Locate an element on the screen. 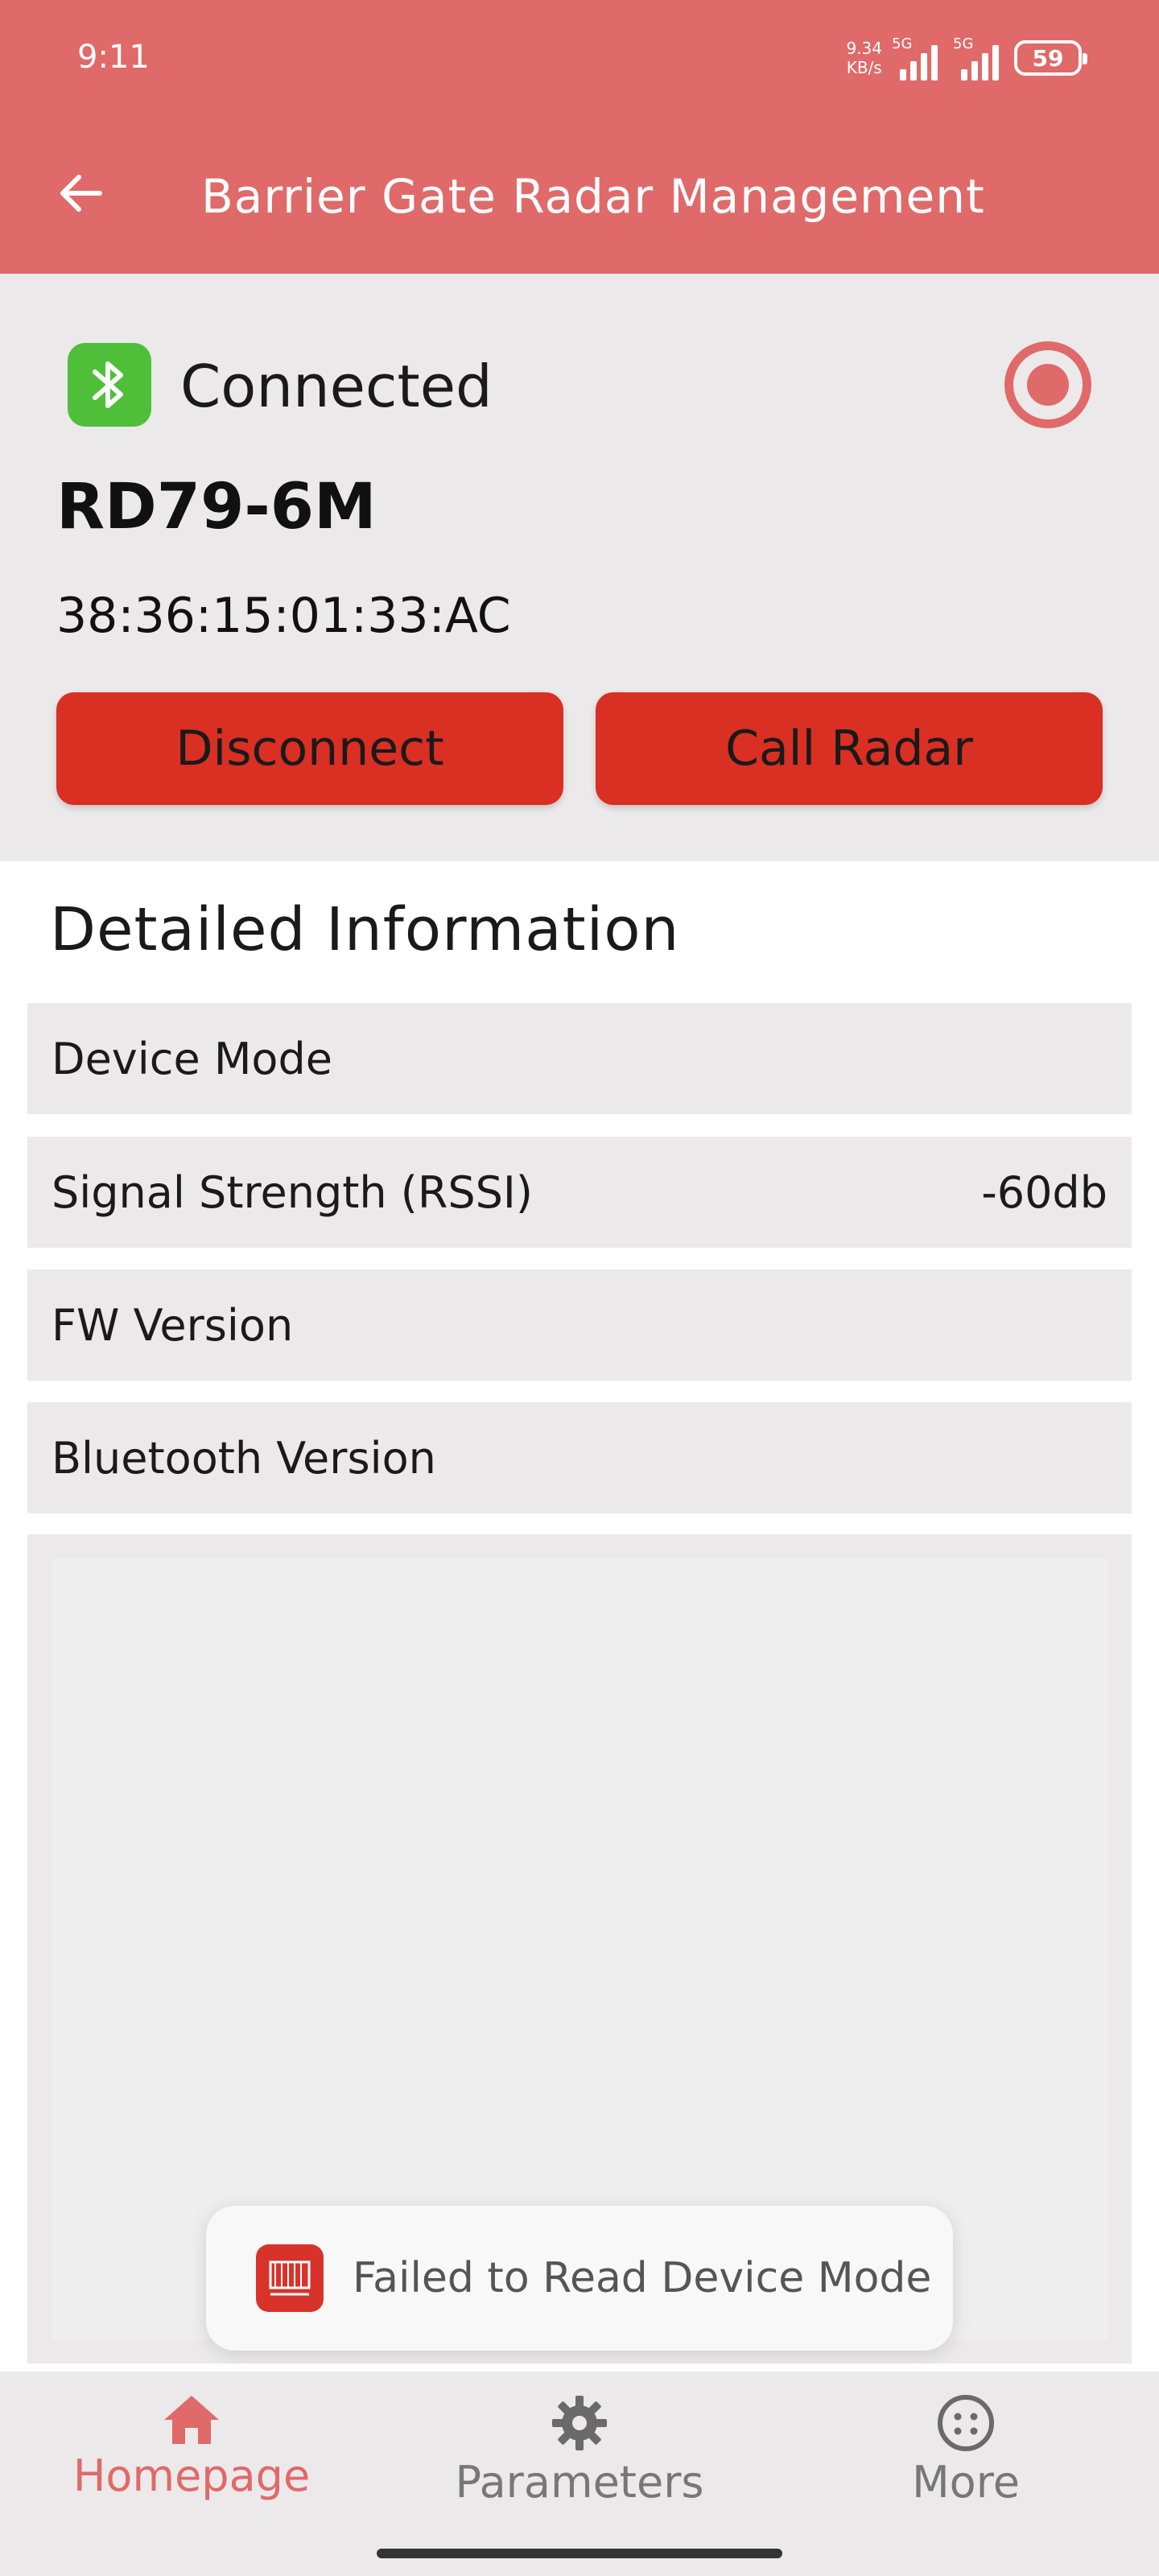 The height and width of the screenshot is (2576, 1159). bottom-navigation: Homepage Parameters More is located at coordinates (579, 2474).